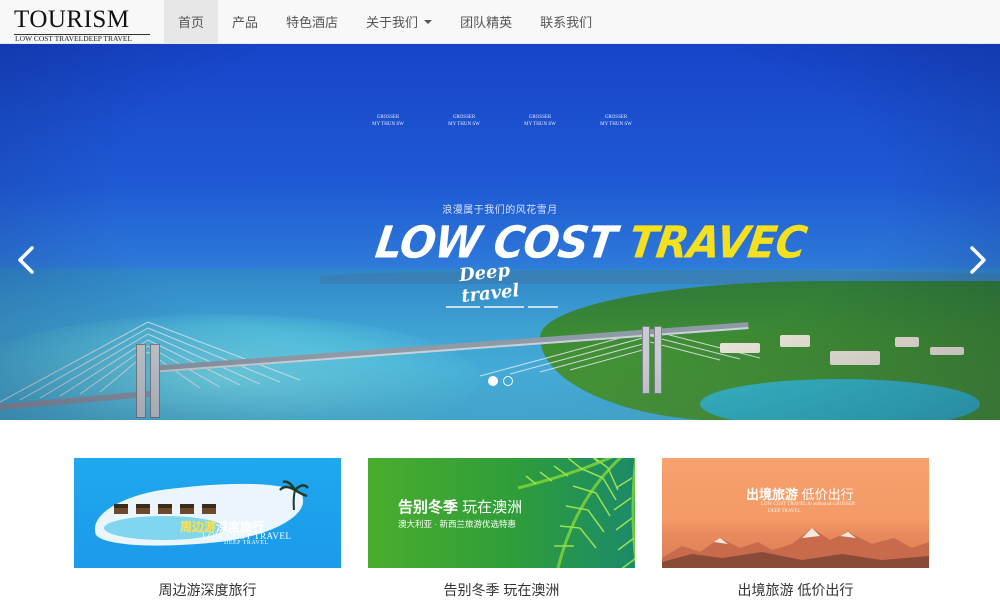  I want to click on carousel-prev-button, so click(27, 260).